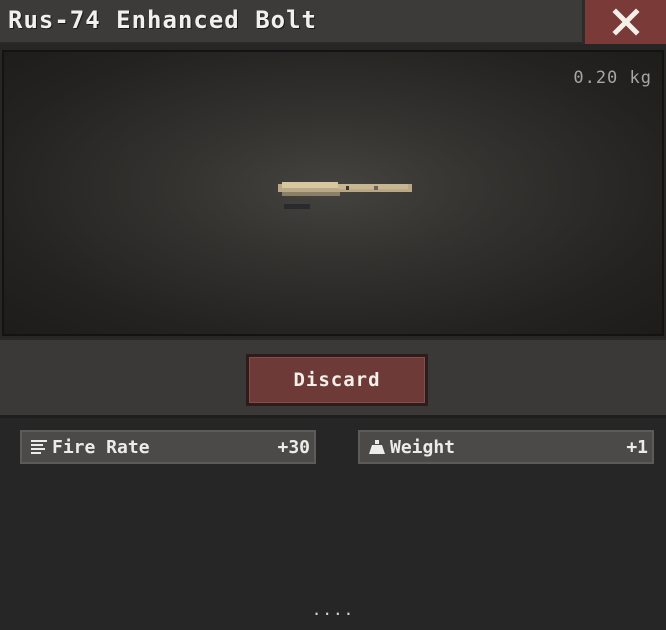 This screenshot has height=630, width=666. I want to click on fire-rate-icon, so click(39, 447).